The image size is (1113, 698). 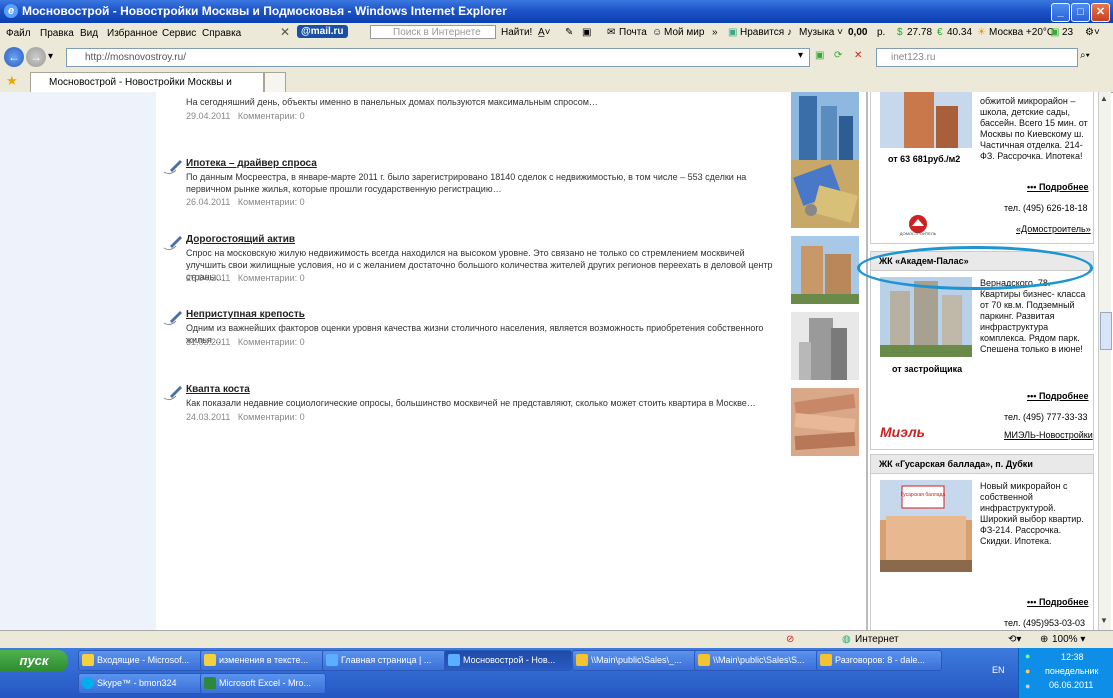 I want to click on address-field: http://mosnovostroy.ru/, so click(x=438, y=57).